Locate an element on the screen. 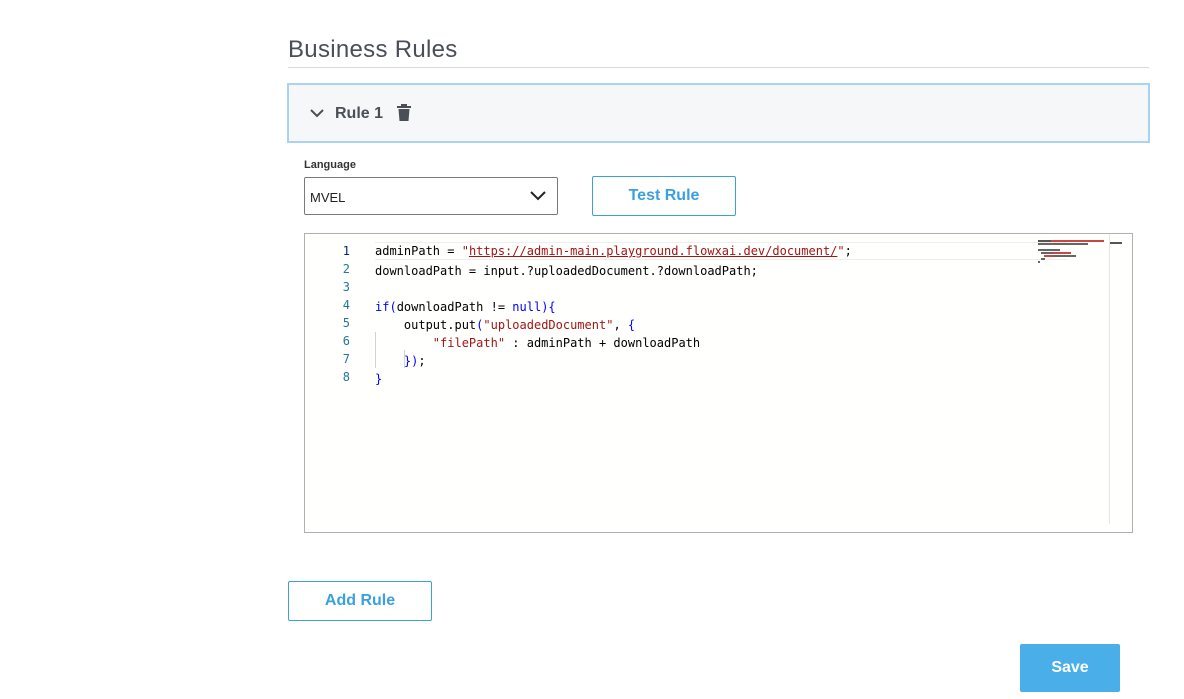 The height and width of the screenshot is (699, 1184). rule-title: Rule 1 is located at coordinates (359, 113).